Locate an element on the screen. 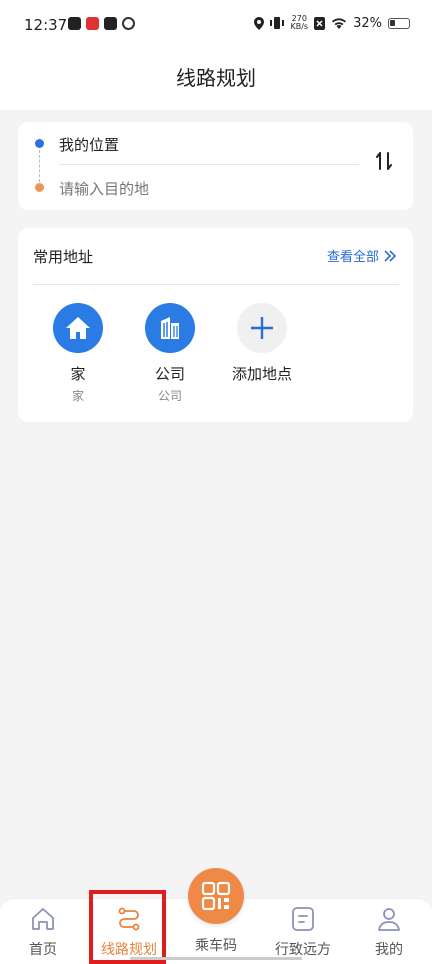  wifi-icon is located at coordinates (339, 23).